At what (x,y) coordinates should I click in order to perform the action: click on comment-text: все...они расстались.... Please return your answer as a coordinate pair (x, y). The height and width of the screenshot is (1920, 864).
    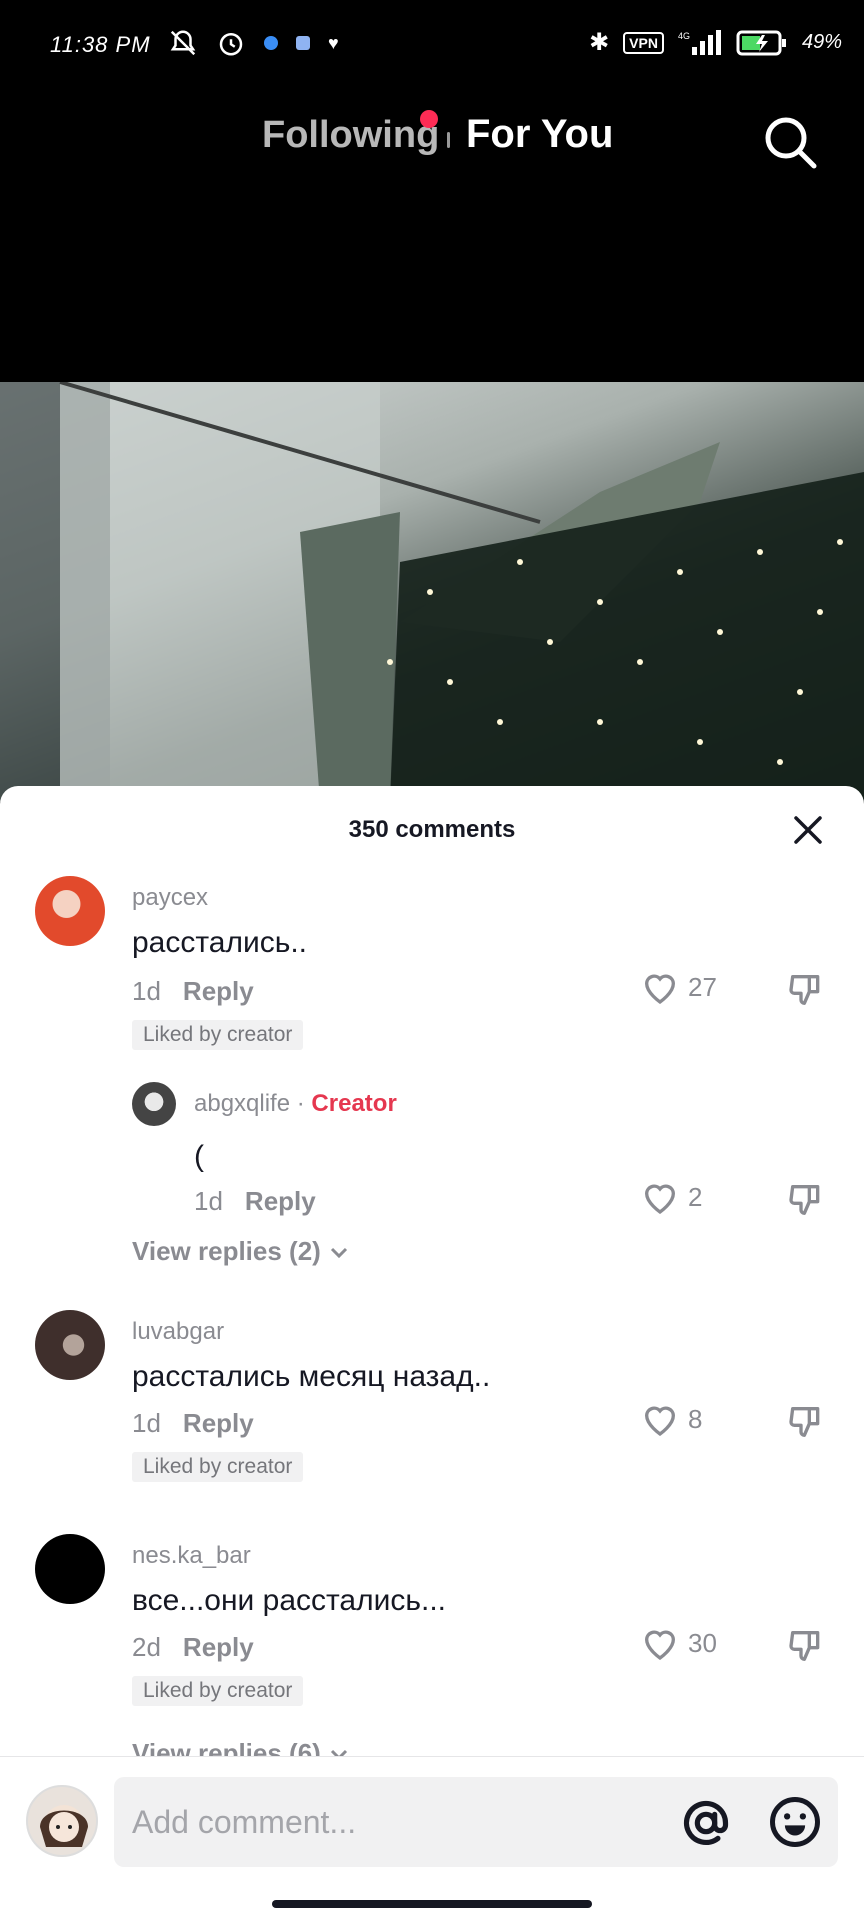
    Looking at the image, I should click on (289, 1600).